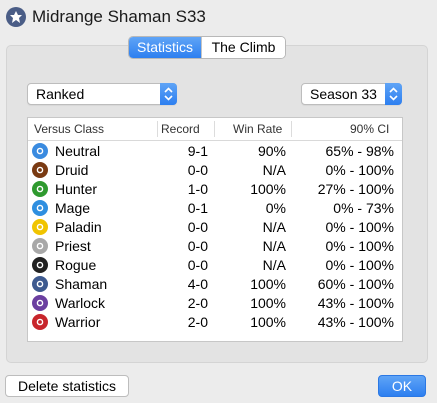  What do you see at coordinates (369, 129) in the screenshot?
I see `header-ci: 90% CI` at bounding box center [369, 129].